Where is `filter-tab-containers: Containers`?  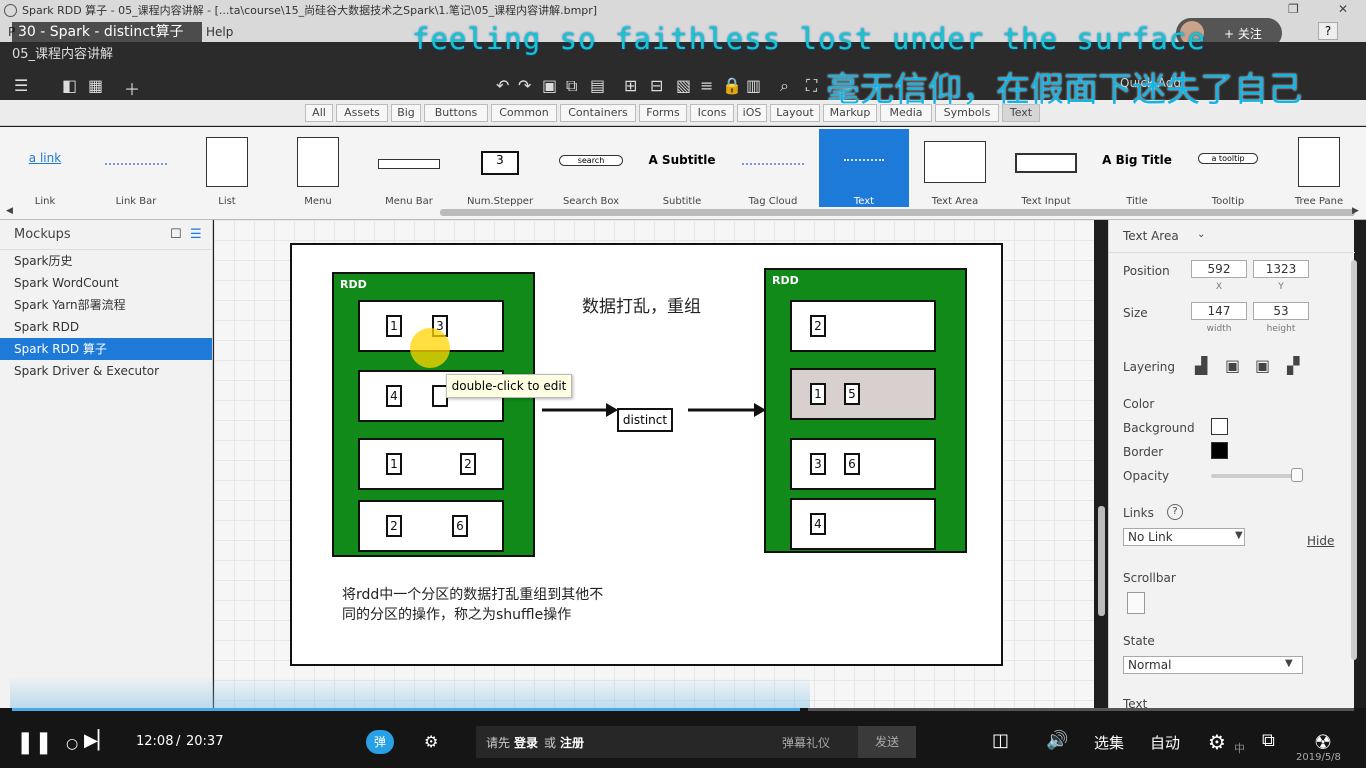 filter-tab-containers: Containers is located at coordinates (598, 113).